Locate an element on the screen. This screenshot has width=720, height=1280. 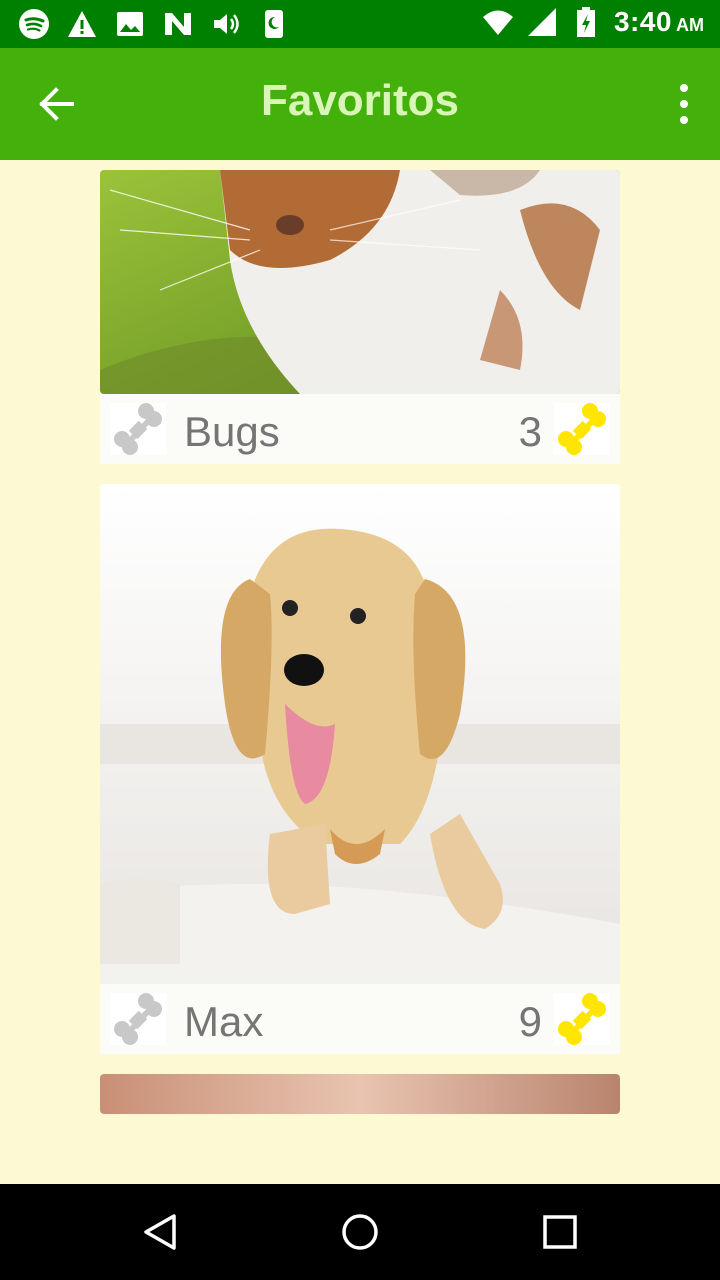
pet-photo-rabbit is located at coordinates (360, 282).